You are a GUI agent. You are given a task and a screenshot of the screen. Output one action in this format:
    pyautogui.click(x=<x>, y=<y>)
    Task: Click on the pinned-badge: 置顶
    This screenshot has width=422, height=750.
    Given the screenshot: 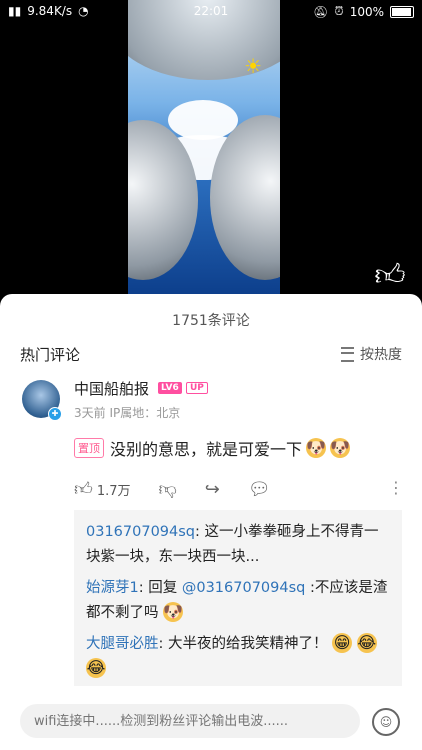 What is the action you would take?
    pyautogui.click(x=89, y=448)
    